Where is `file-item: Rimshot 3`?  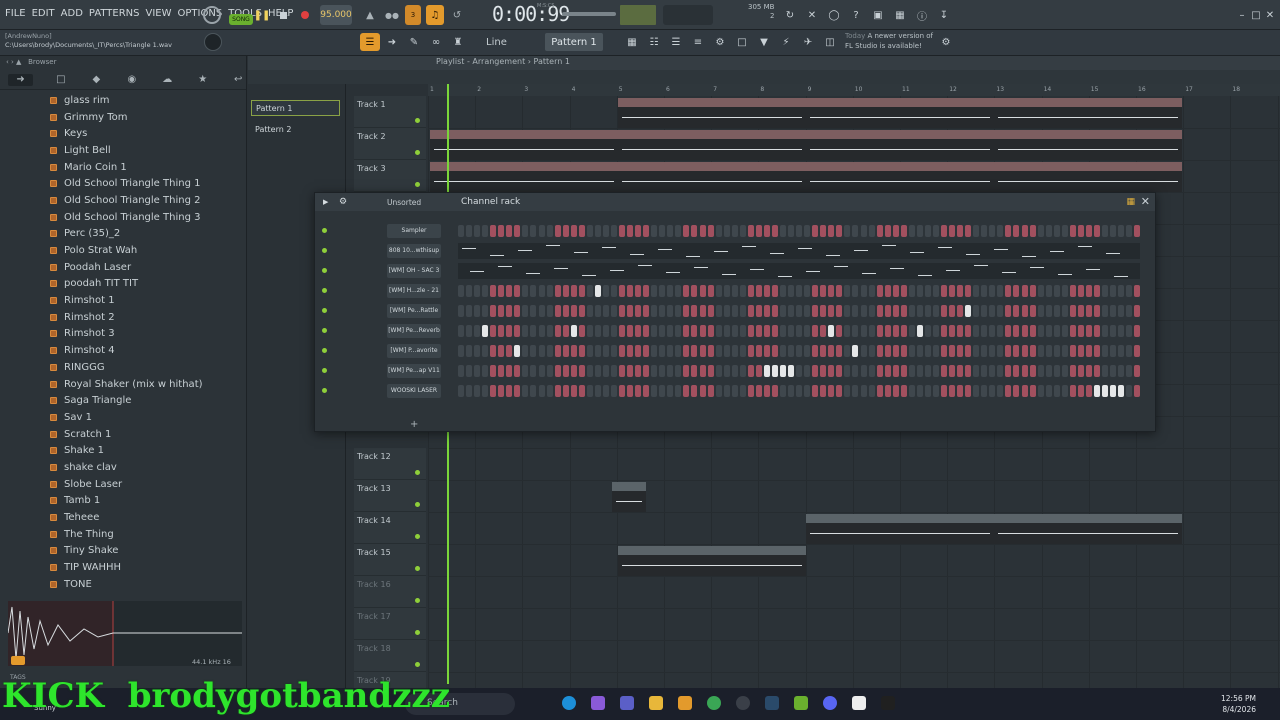
file-item: Rimshot 3 is located at coordinates (145, 334).